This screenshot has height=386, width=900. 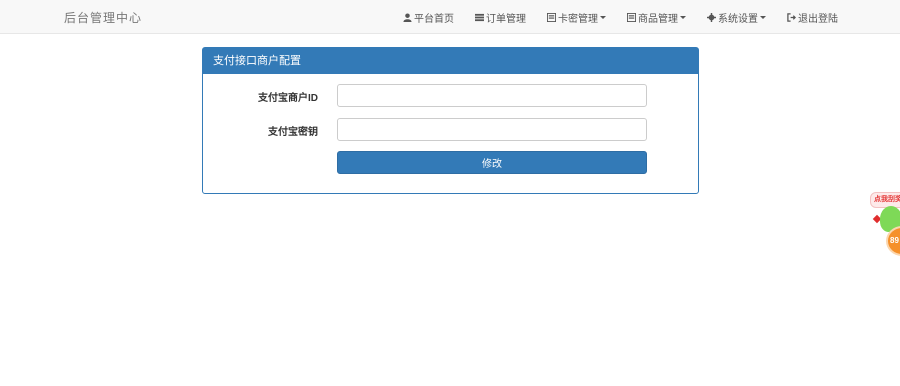 I want to click on panel-title: 支付接口商户配置, so click(x=450, y=61).